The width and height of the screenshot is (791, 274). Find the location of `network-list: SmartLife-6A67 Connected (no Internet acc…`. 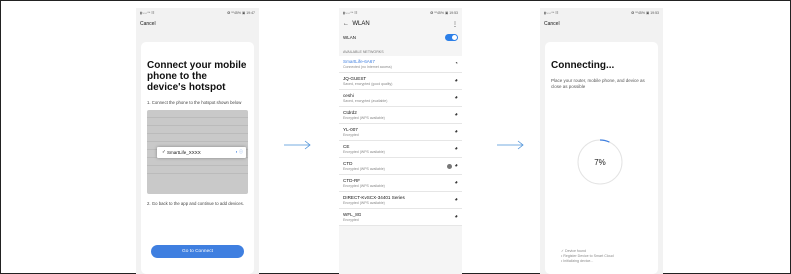

network-list: SmartLife-6A67 Connected (no Internet acc… is located at coordinates (400, 141).